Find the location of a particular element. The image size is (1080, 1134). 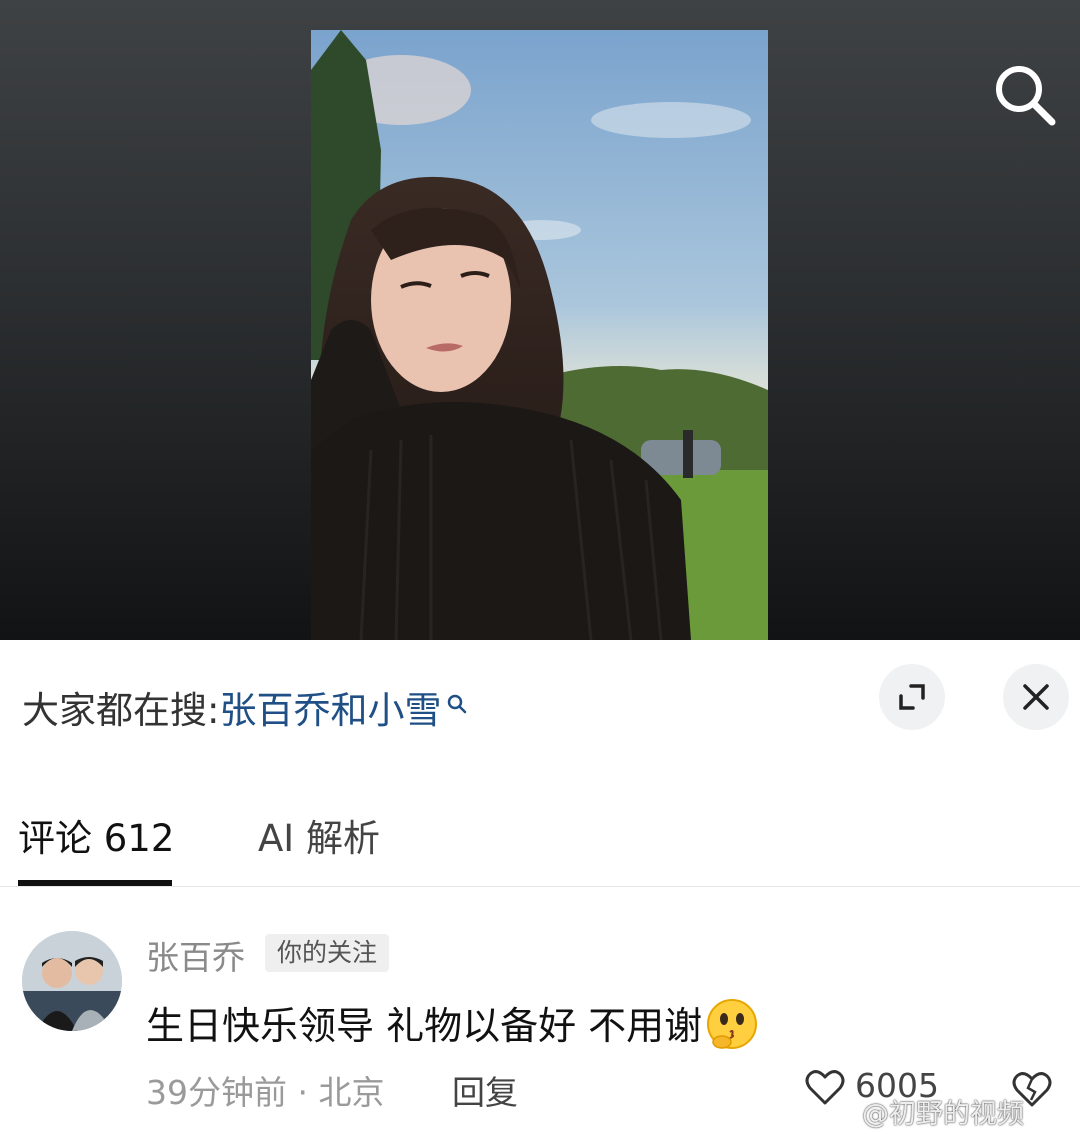

avatar is located at coordinates (72, 981).